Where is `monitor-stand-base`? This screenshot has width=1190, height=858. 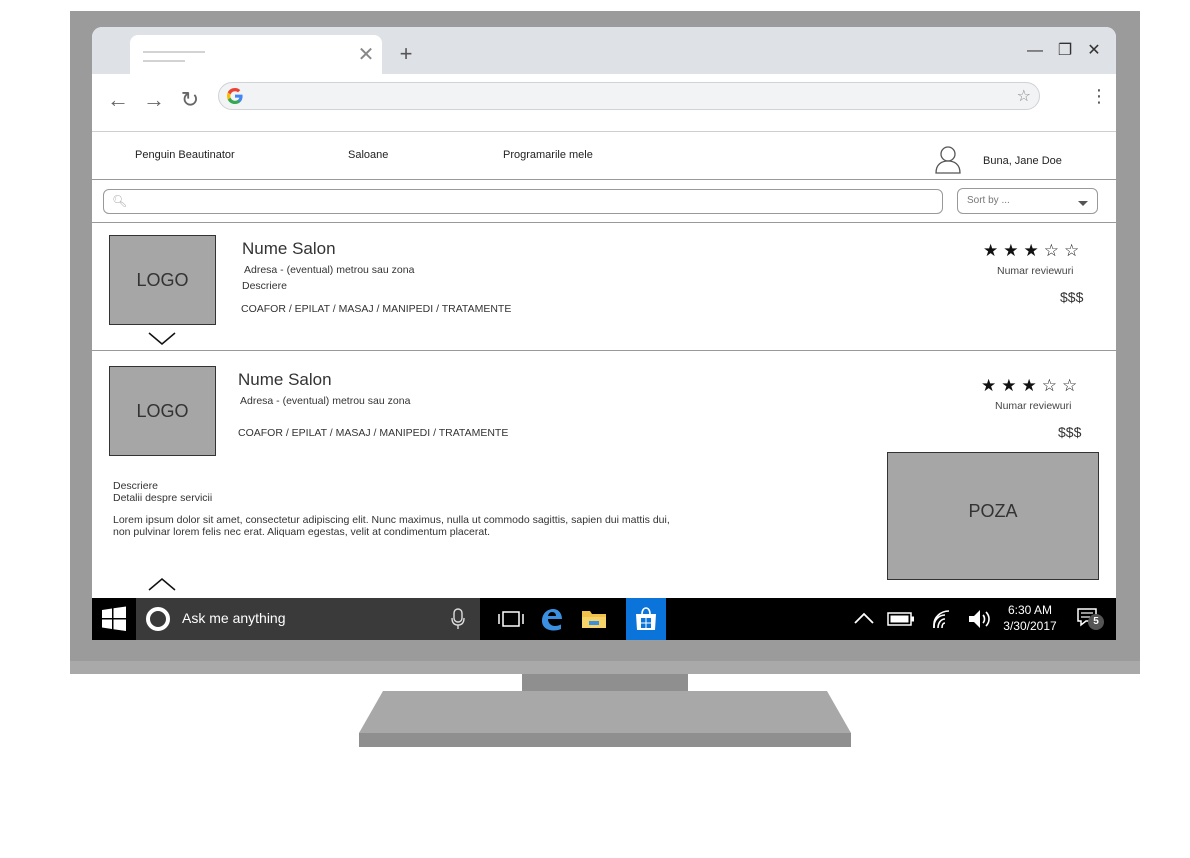 monitor-stand-base is located at coordinates (605, 719).